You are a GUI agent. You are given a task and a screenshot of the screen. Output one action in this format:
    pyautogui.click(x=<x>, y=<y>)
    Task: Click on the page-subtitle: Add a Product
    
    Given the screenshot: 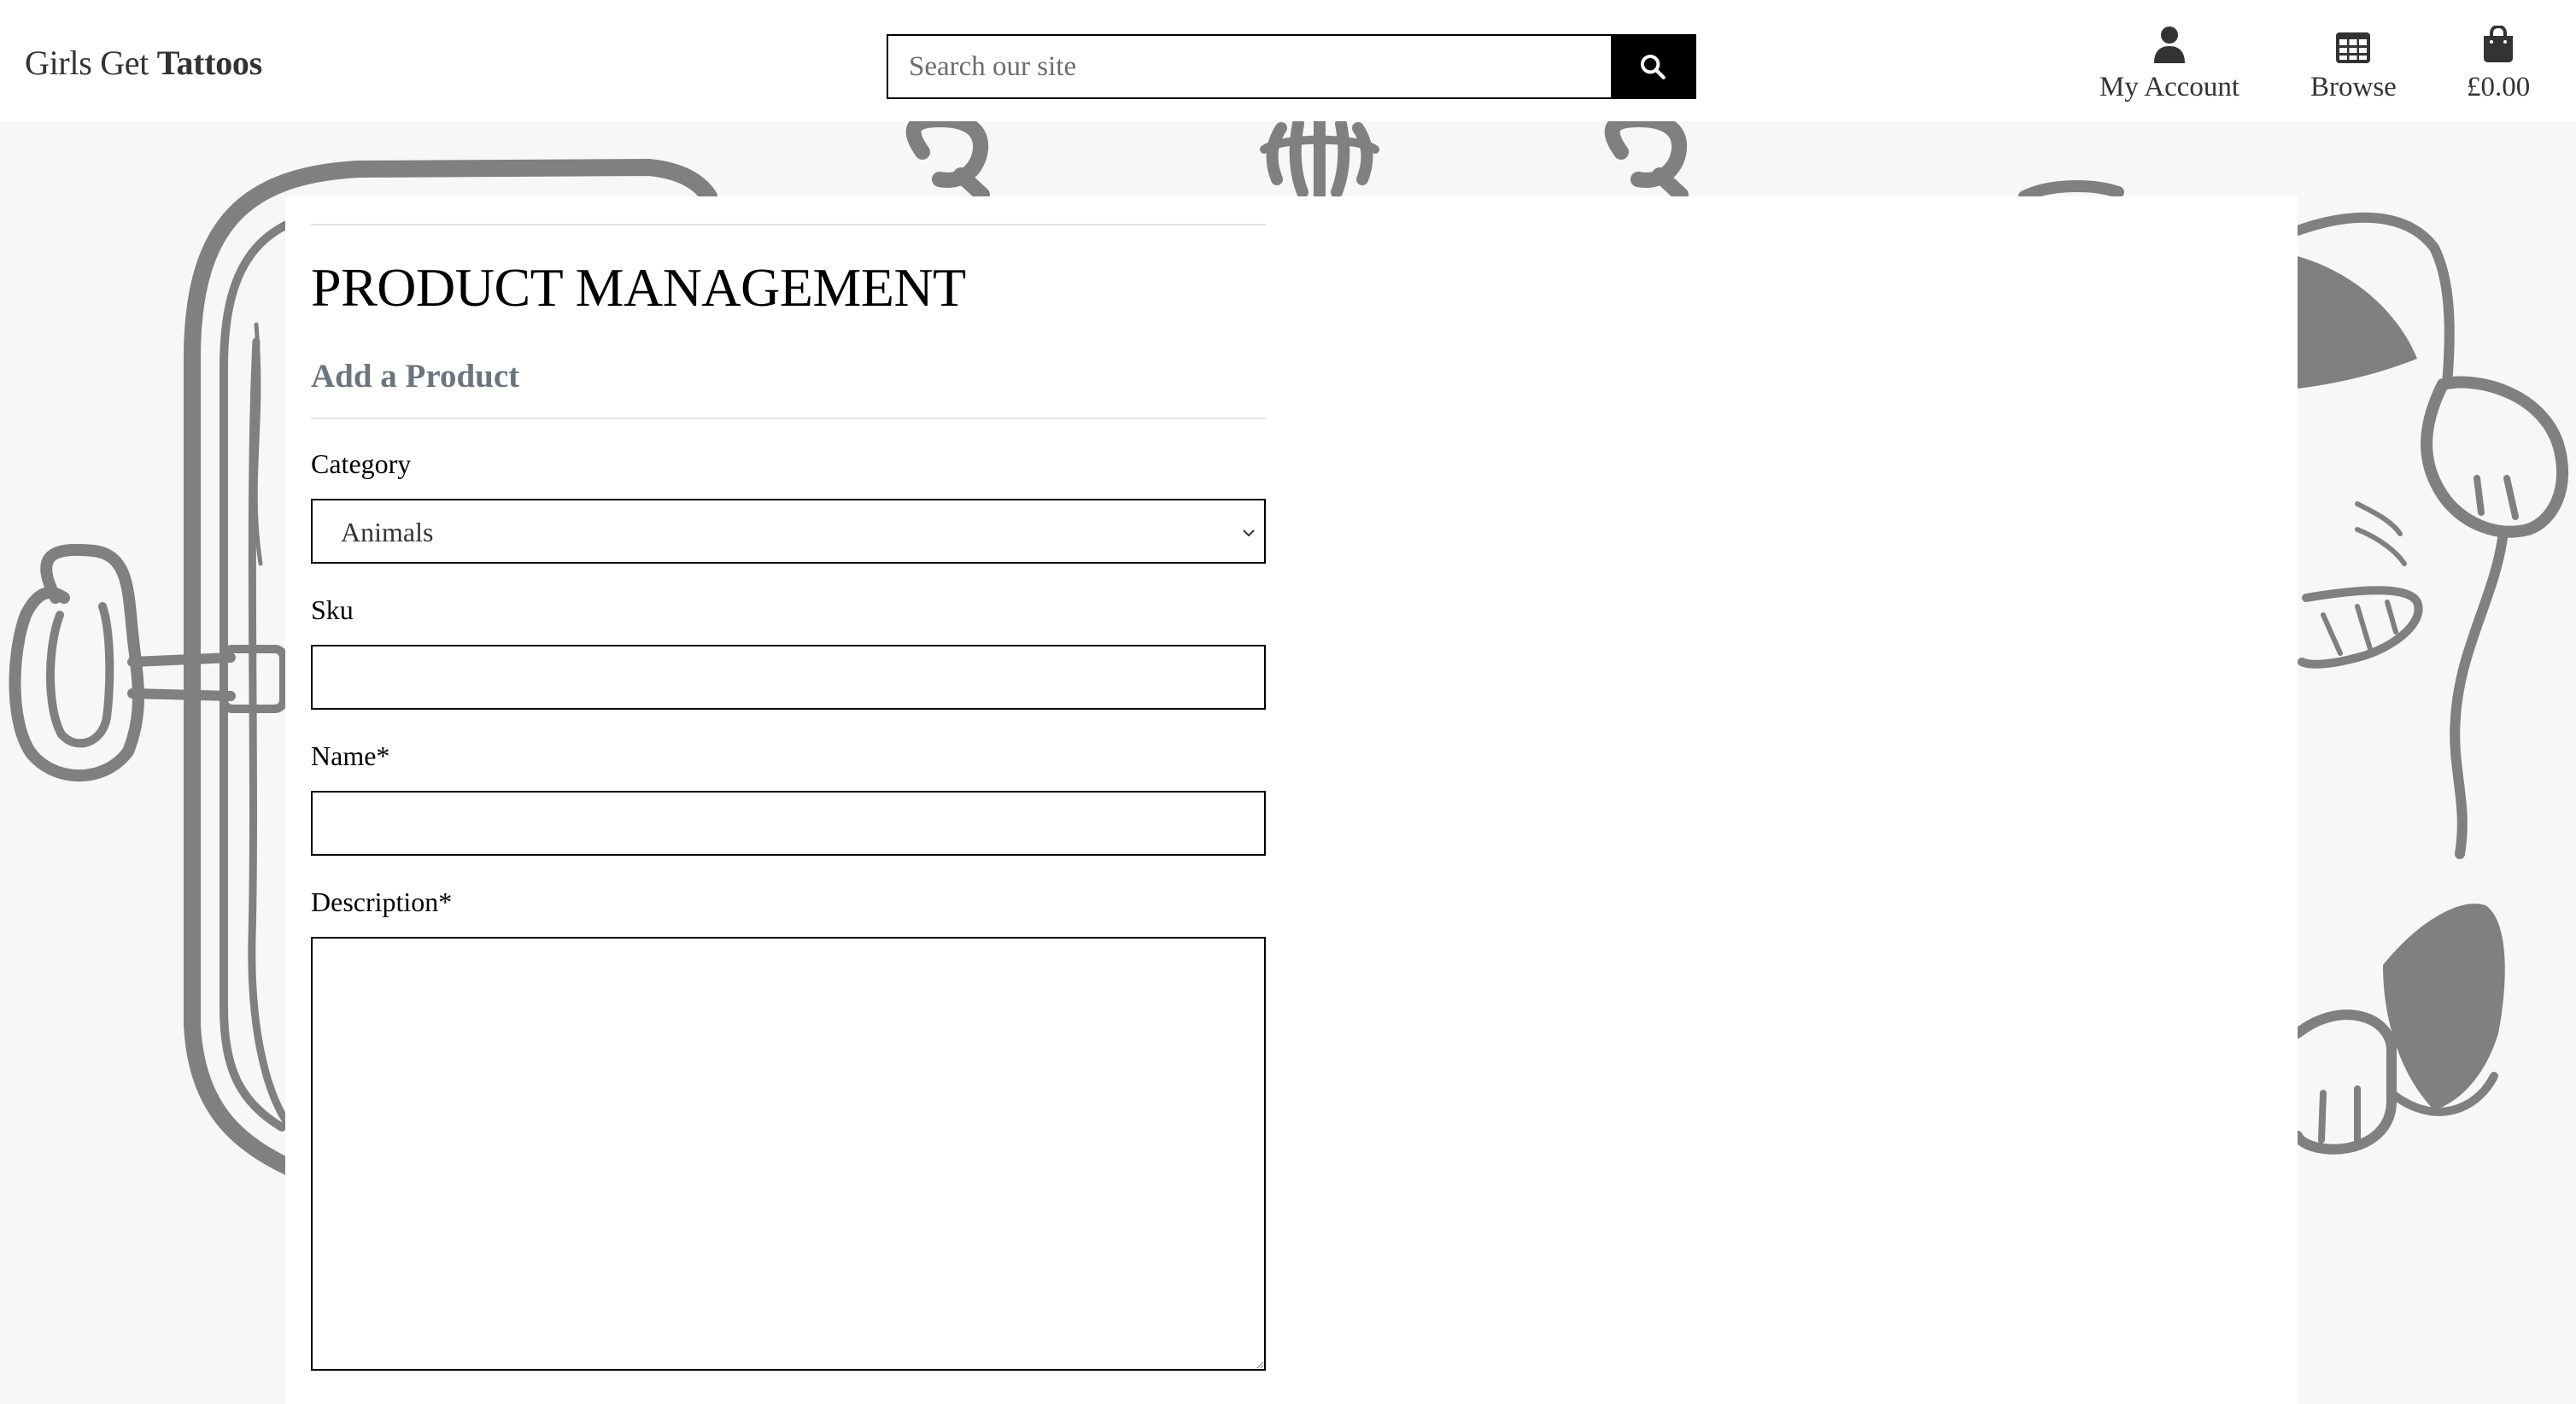 What is the action you would take?
    pyautogui.click(x=415, y=376)
    